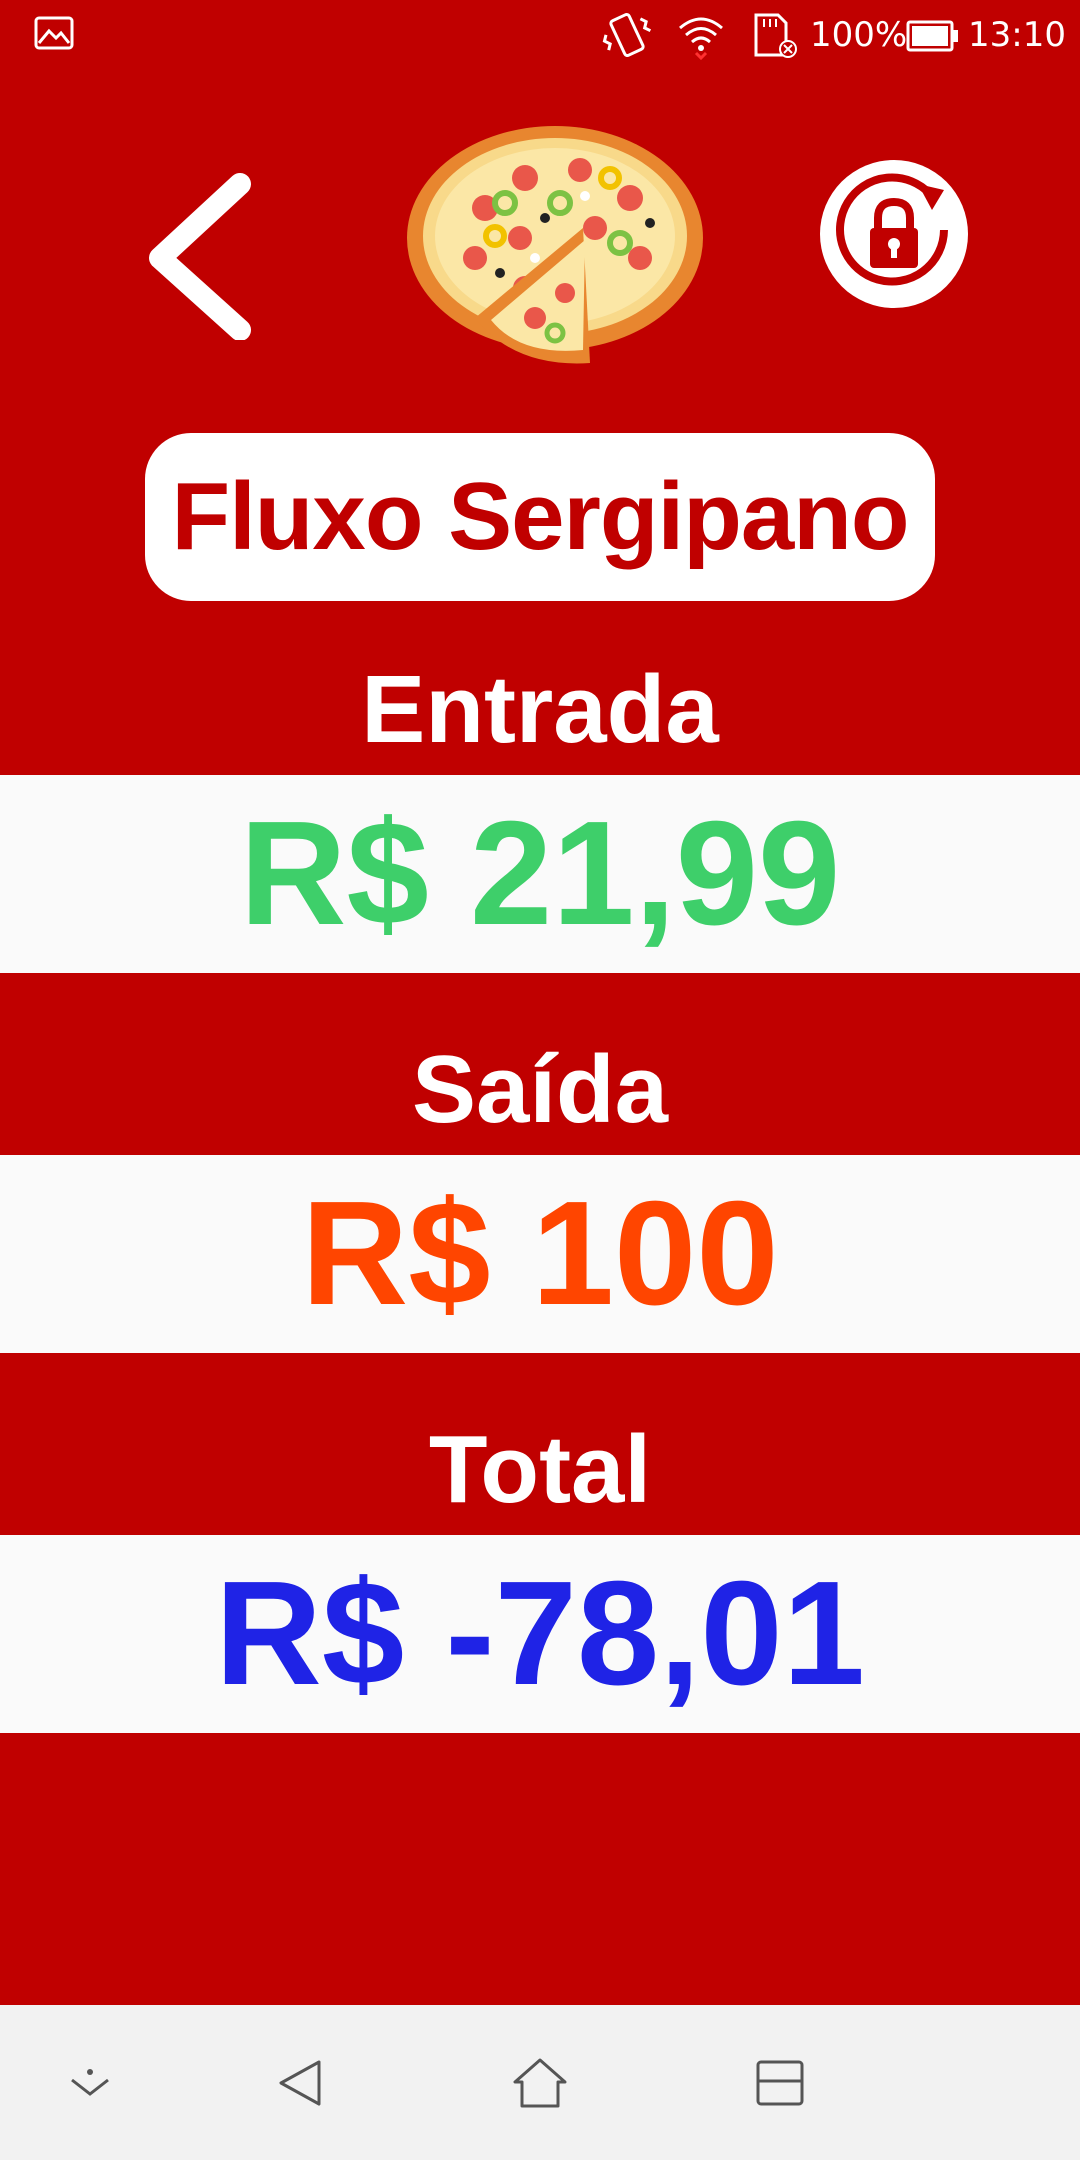 The width and height of the screenshot is (1080, 2160). Describe the element at coordinates (540, 874) in the screenshot. I see `entrada-value: R$ 21,99` at that location.